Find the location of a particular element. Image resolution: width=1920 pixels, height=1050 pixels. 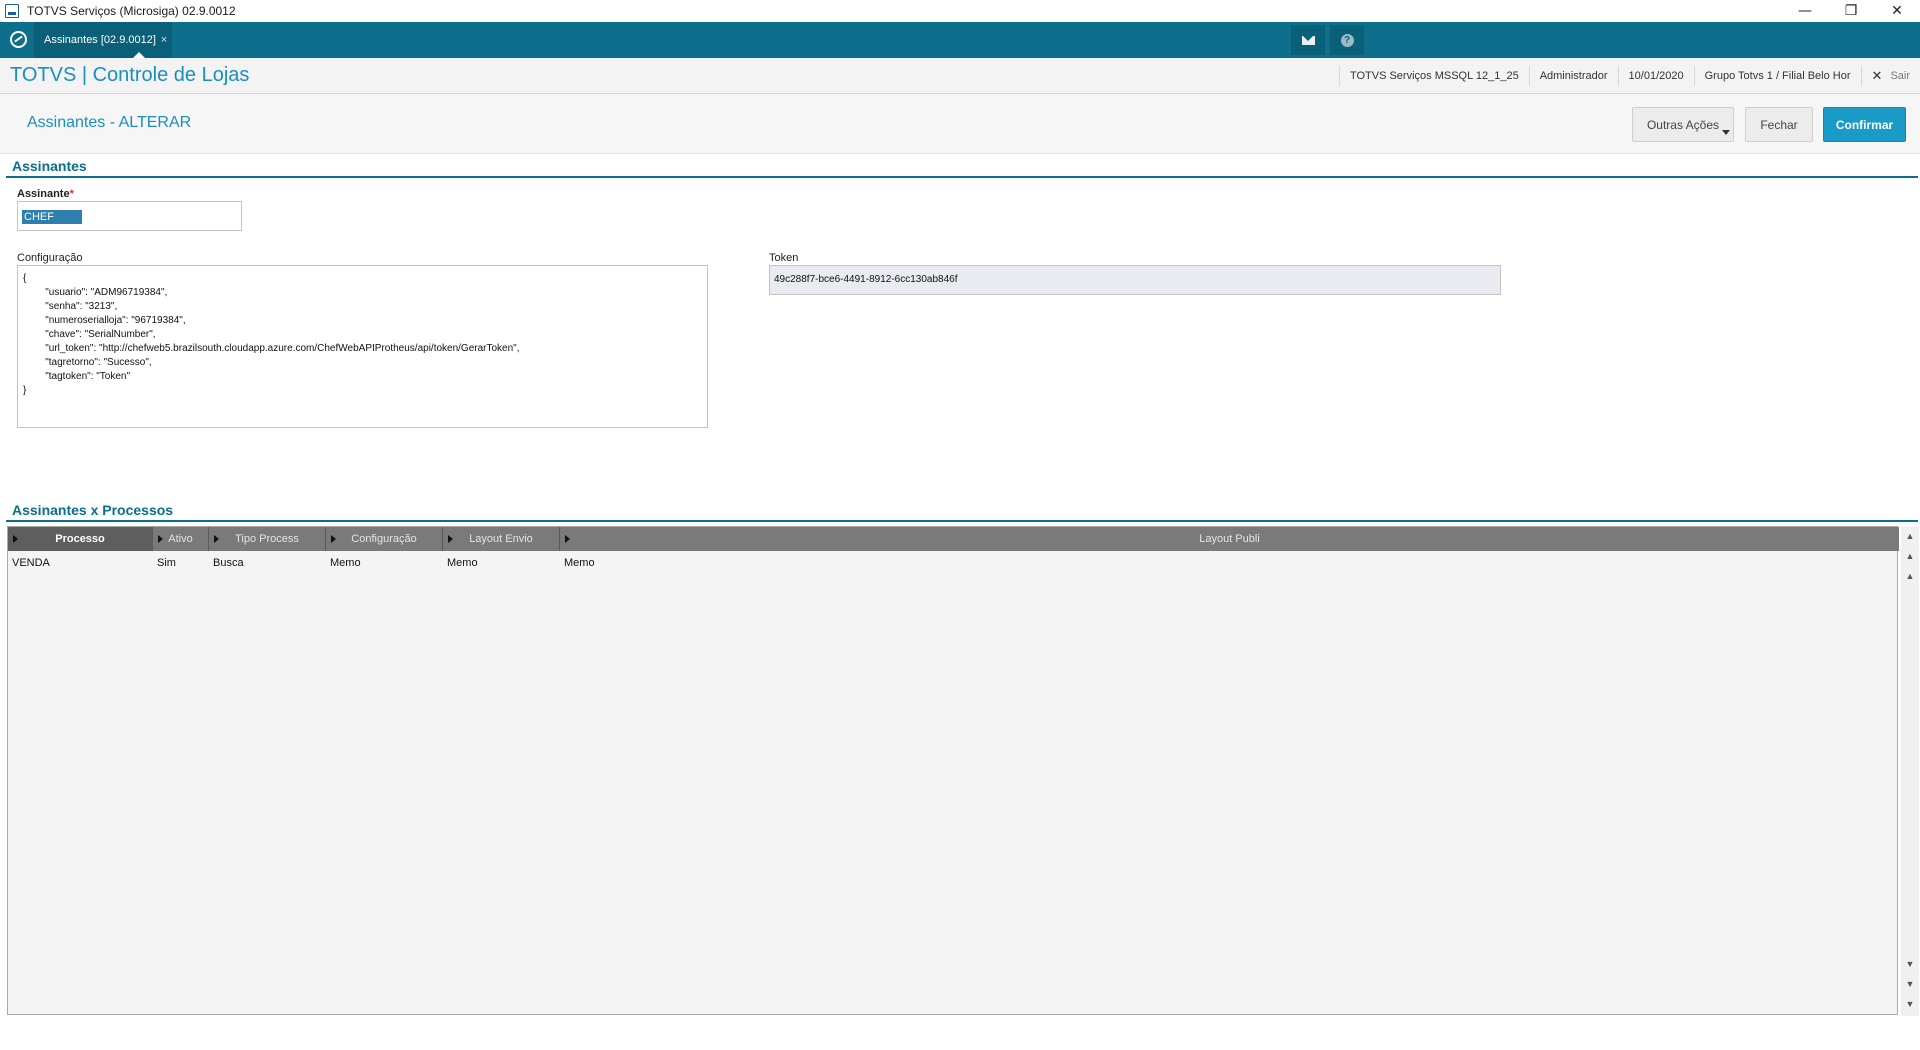

other-actions-label: Outras Ações is located at coordinates (1683, 124).